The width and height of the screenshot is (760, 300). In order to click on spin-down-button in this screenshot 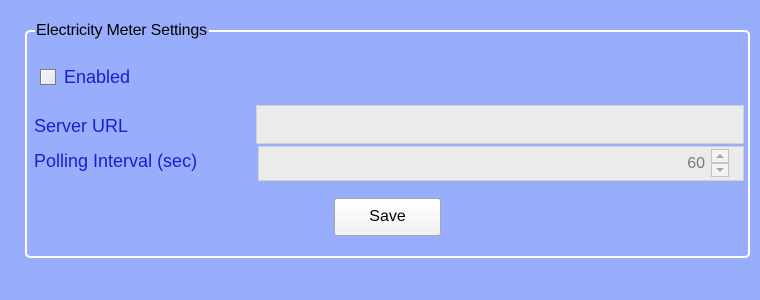, I will do `click(720, 170)`.